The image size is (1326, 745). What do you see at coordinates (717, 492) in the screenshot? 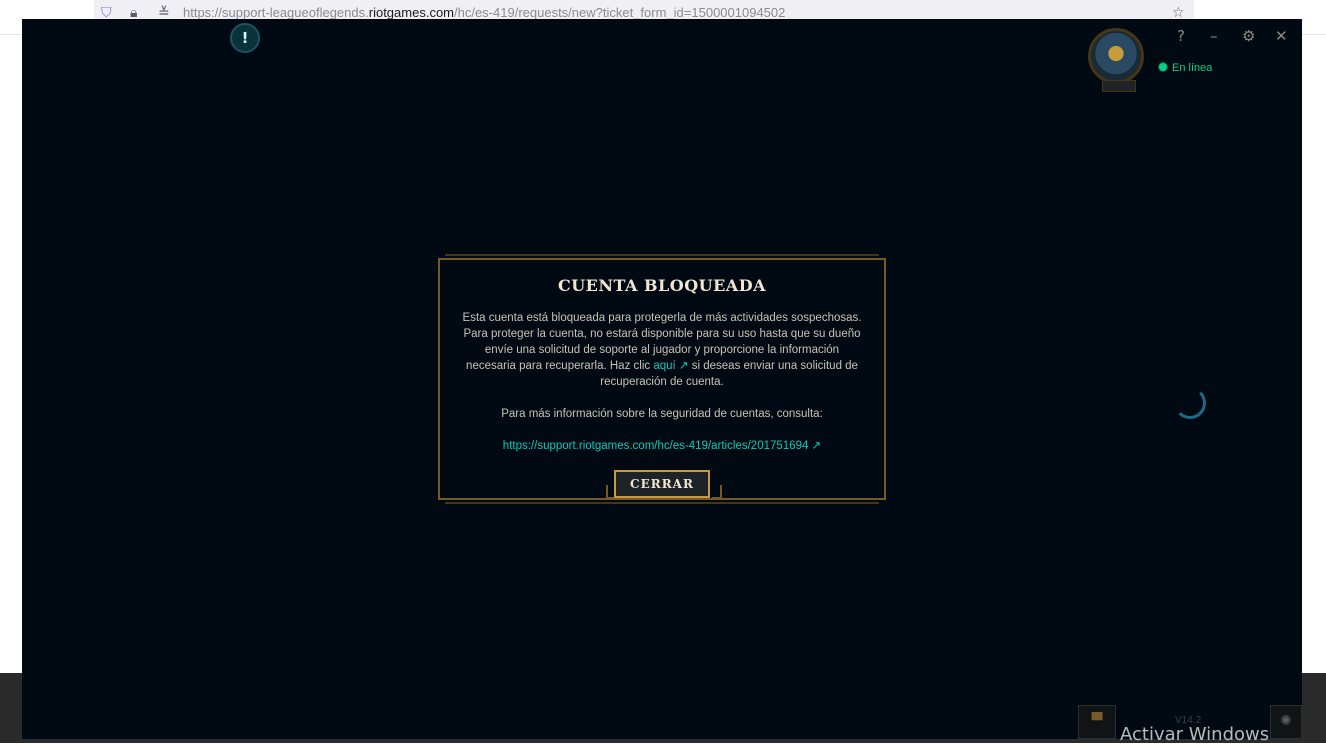
I see `button-frame-right` at bounding box center [717, 492].